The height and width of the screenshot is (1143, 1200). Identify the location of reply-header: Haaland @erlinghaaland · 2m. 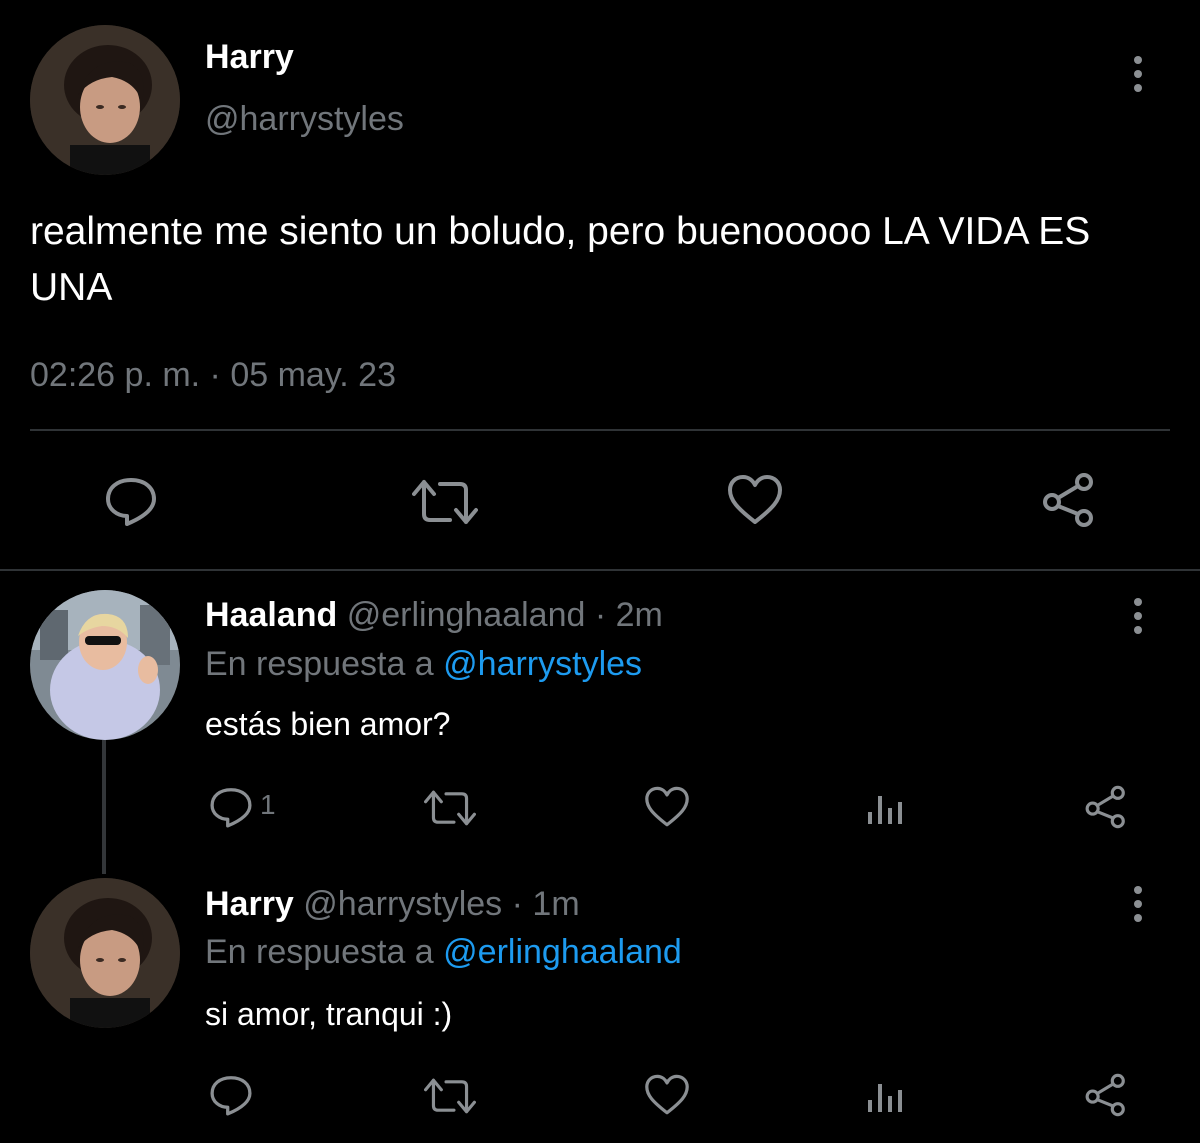
(434, 615).